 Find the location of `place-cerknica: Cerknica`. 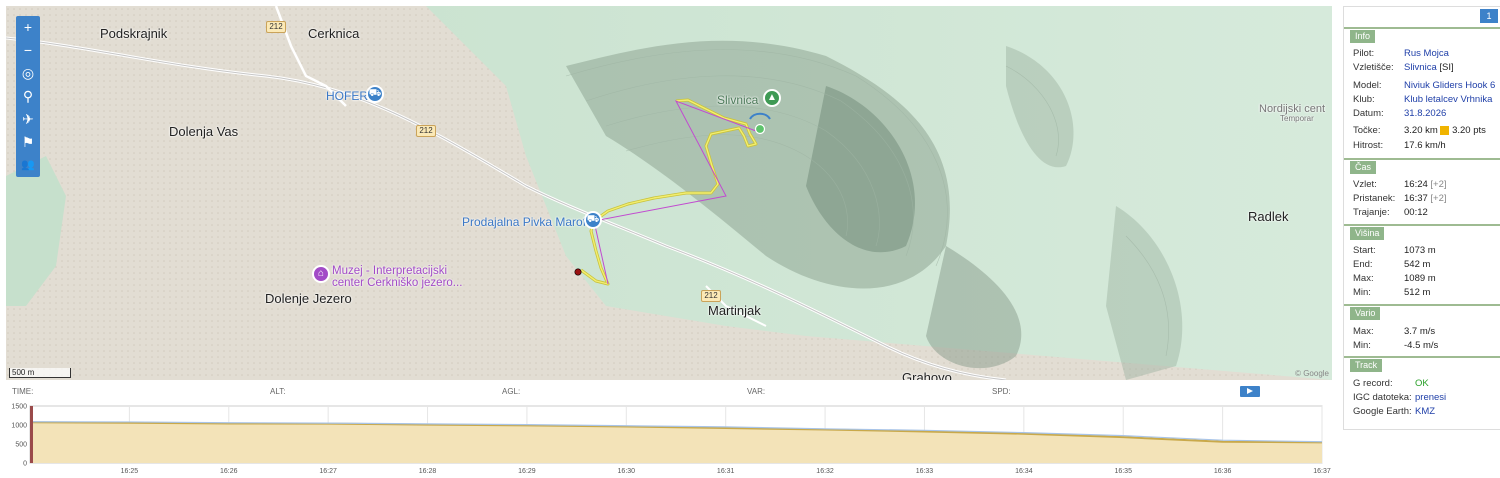

place-cerknica: Cerknica is located at coordinates (334, 33).